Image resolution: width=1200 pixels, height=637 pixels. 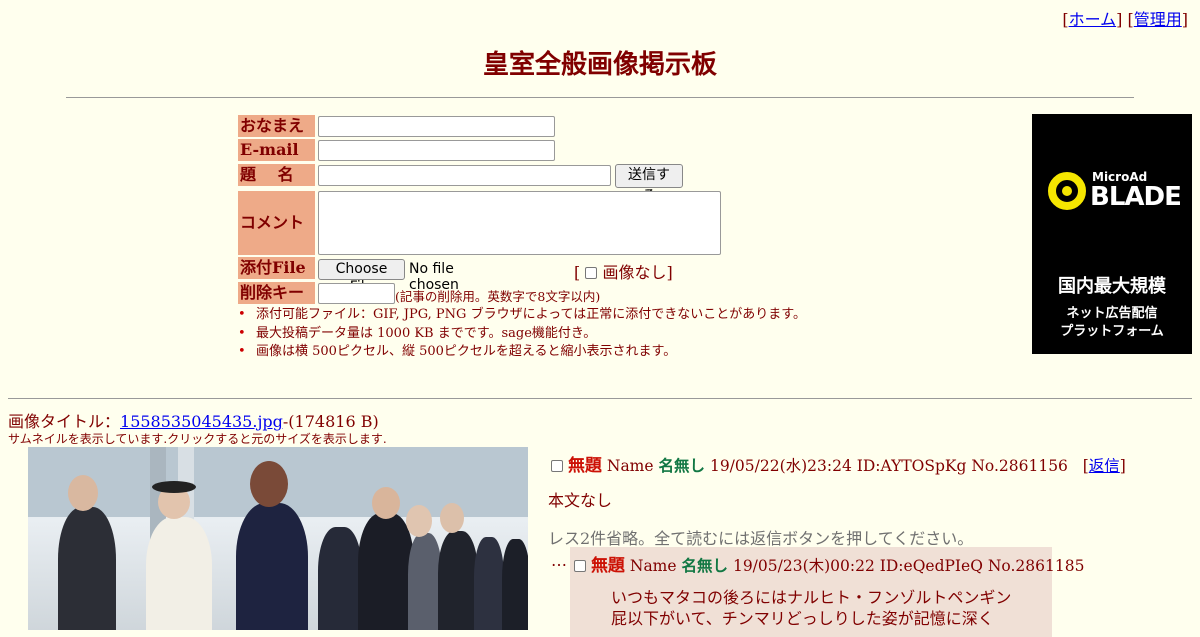 I want to click on op-date-id: 19/05/22(水)23:24 ID:AYTOSpKg No.2861156, so click(x=888, y=466).